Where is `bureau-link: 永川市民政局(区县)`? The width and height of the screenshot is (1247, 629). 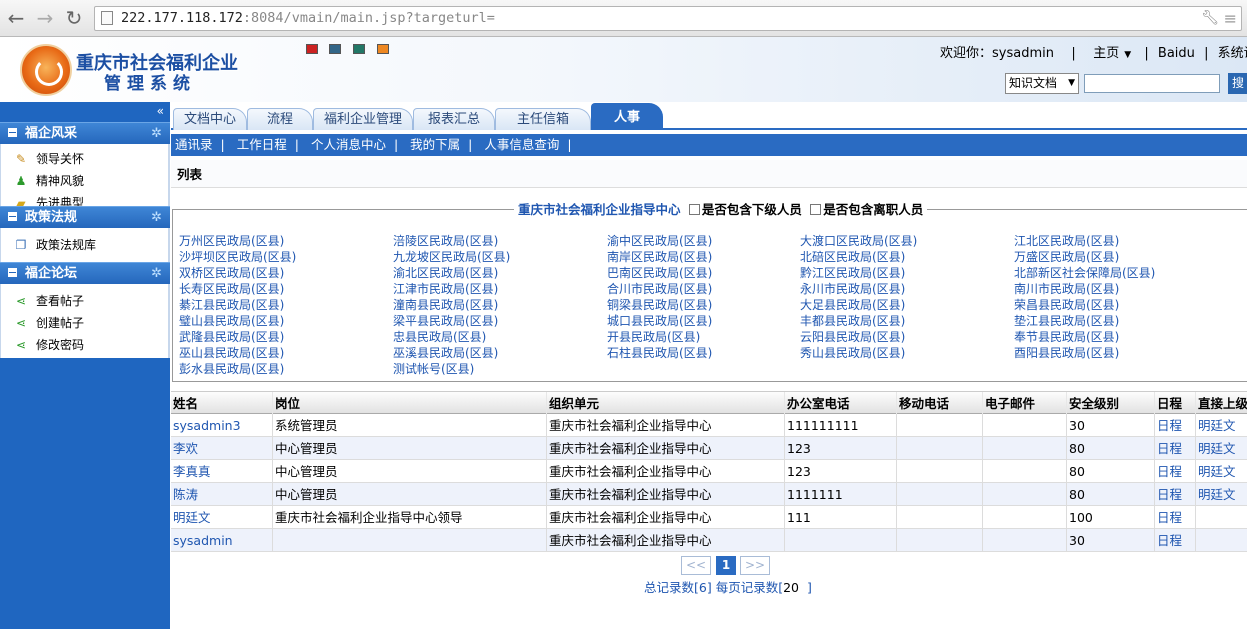
bureau-link: 永川市民政局(区县) is located at coordinates (852, 289).